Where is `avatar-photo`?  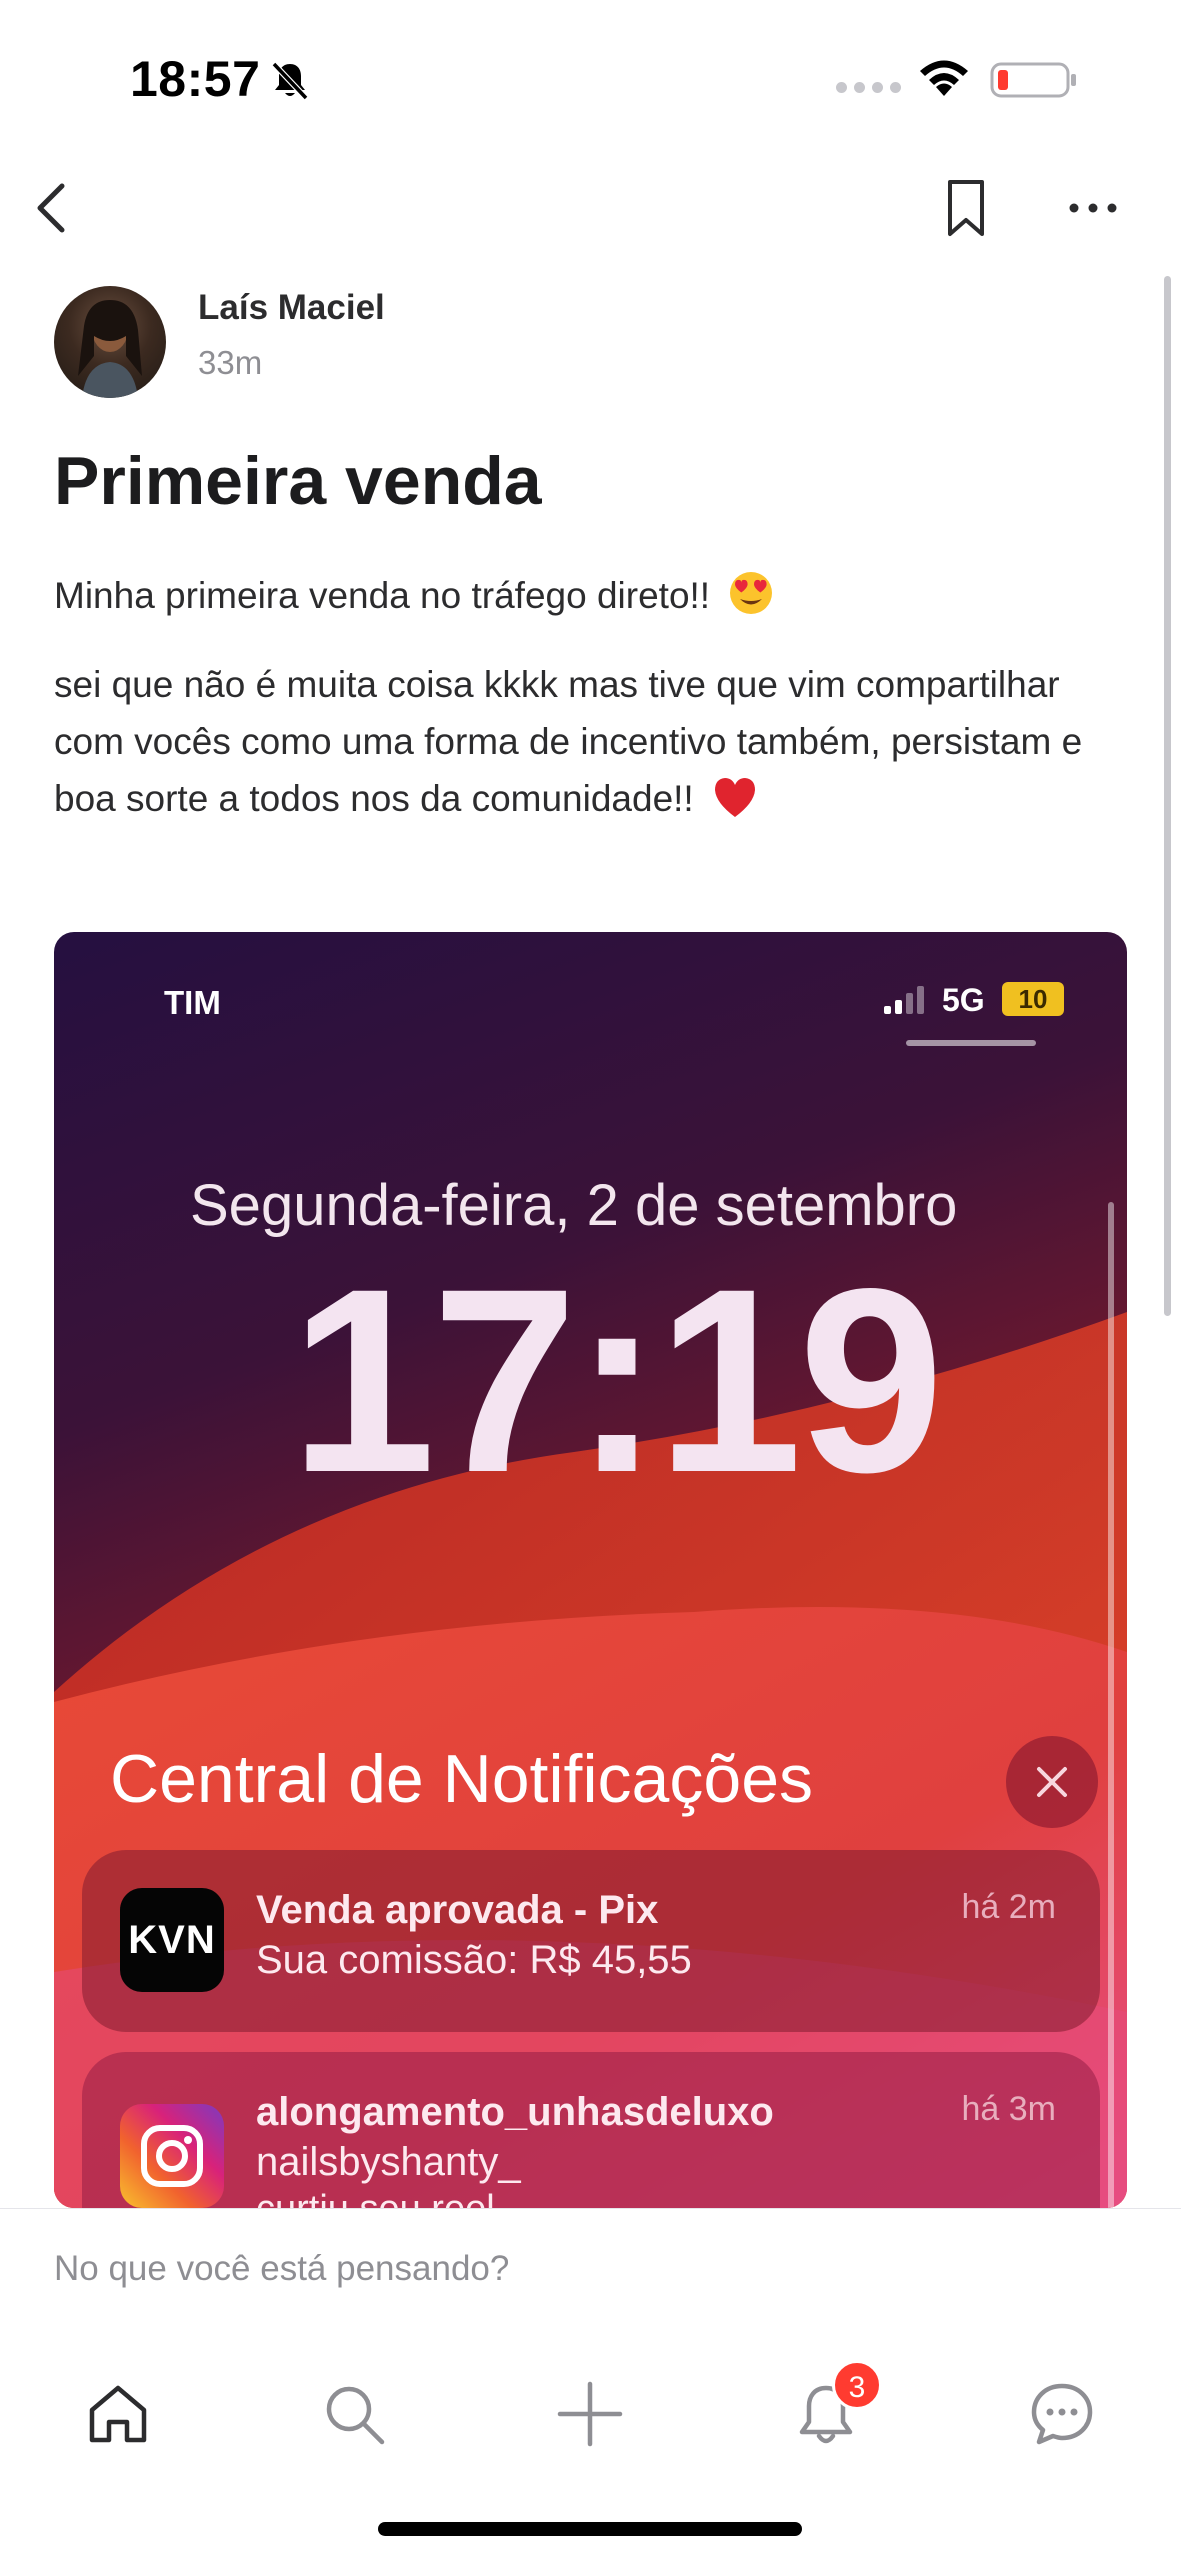
avatar-photo is located at coordinates (110, 349).